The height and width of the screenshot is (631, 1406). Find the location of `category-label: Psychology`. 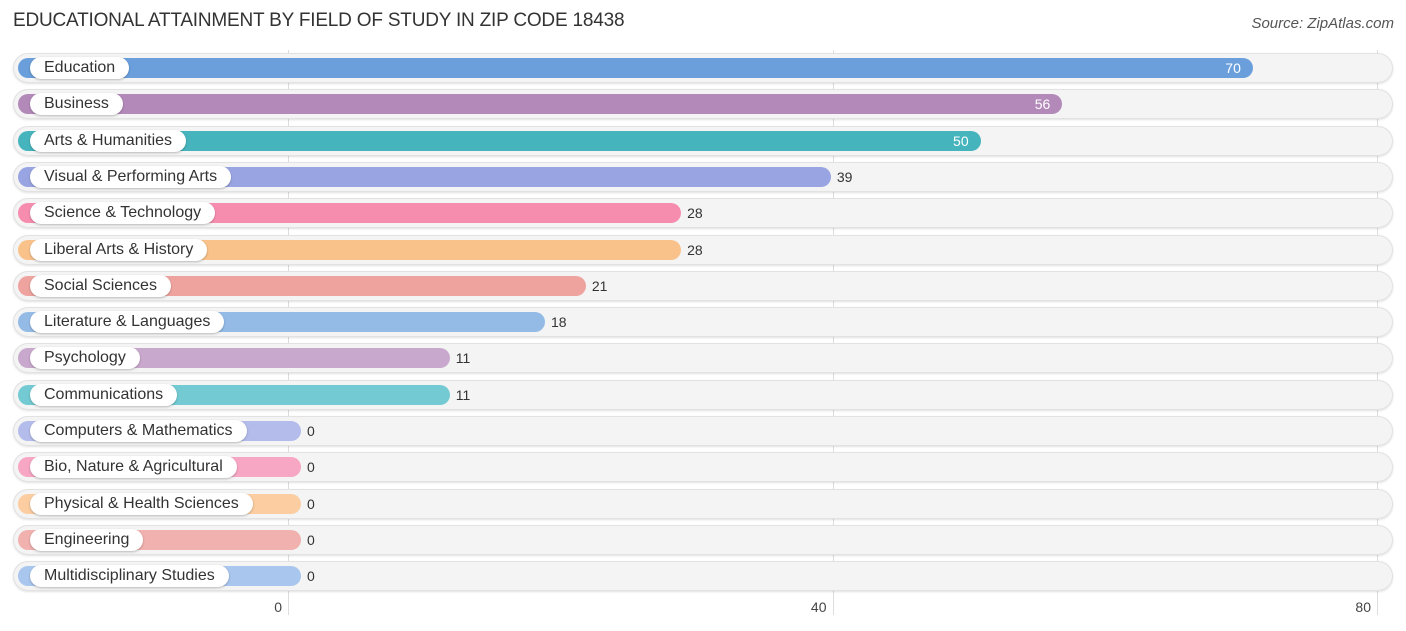

category-label: Psychology is located at coordinates (85, 358).